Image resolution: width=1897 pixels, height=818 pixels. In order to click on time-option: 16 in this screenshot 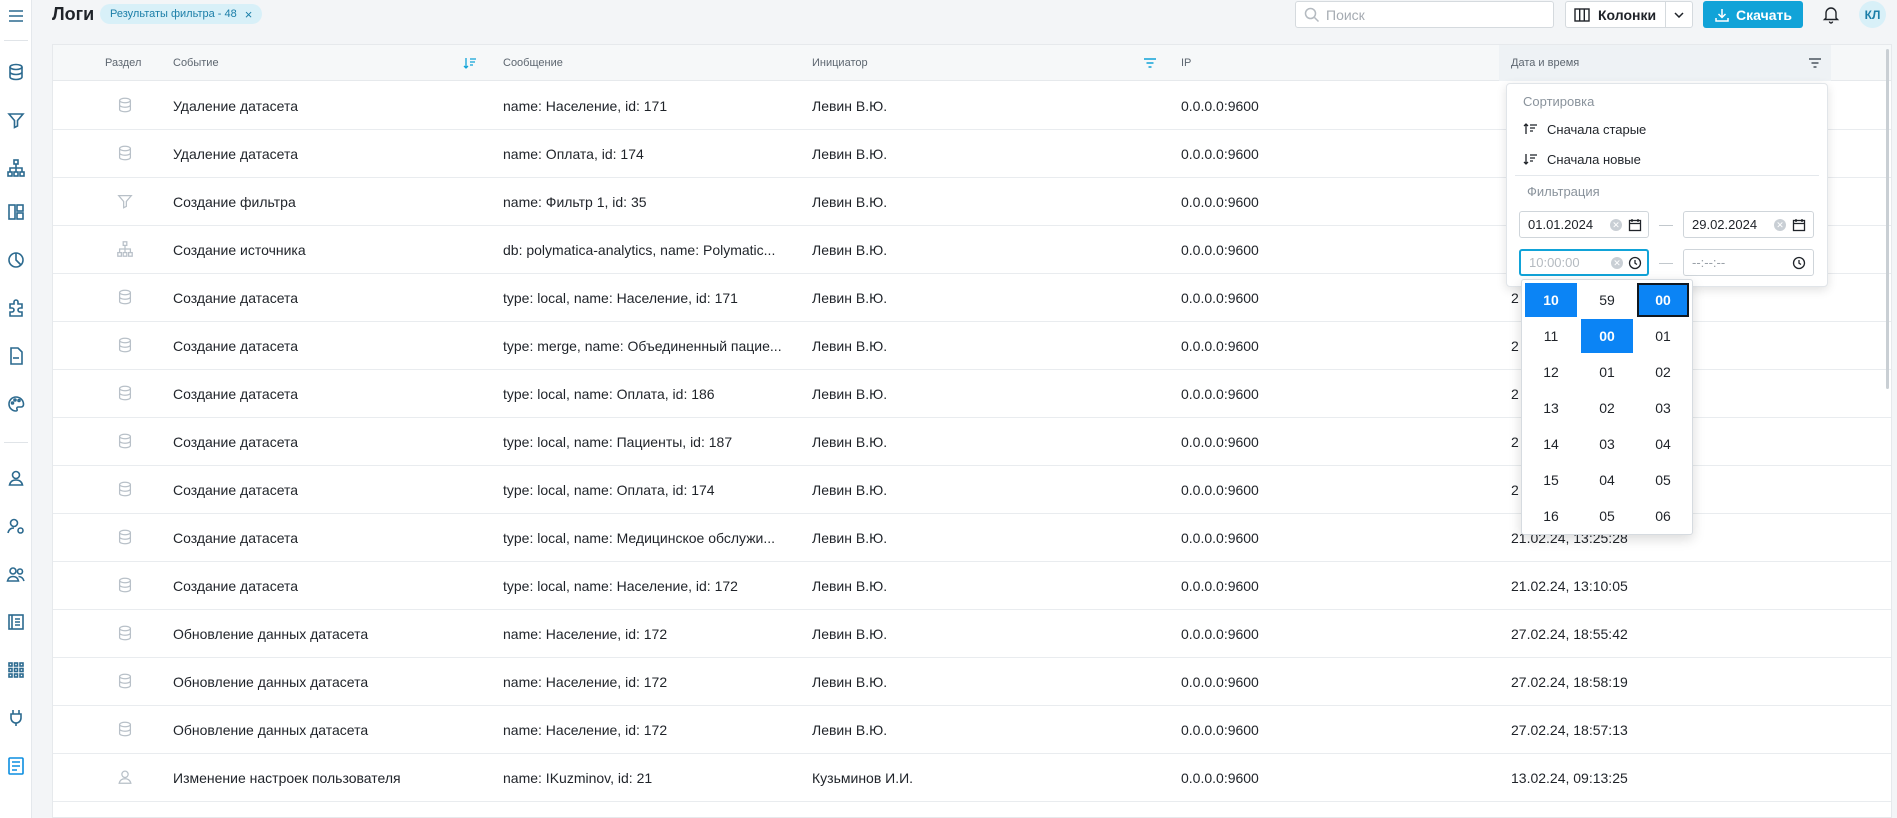, I will do `click(1551, 516)`.